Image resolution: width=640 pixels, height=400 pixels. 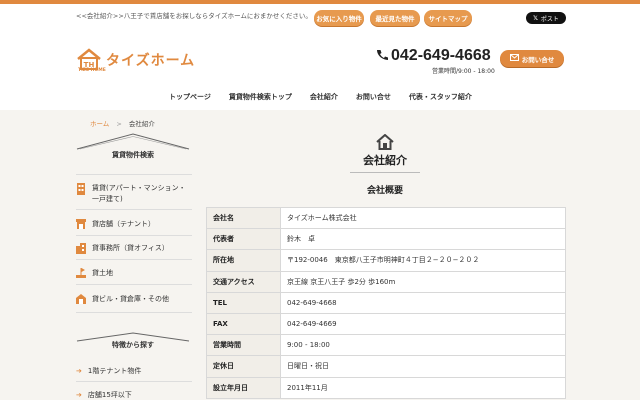 What do you see at coordinates (382, 55) in the screenshot?
I see `phone-icon` at bounding box center [382, 55].